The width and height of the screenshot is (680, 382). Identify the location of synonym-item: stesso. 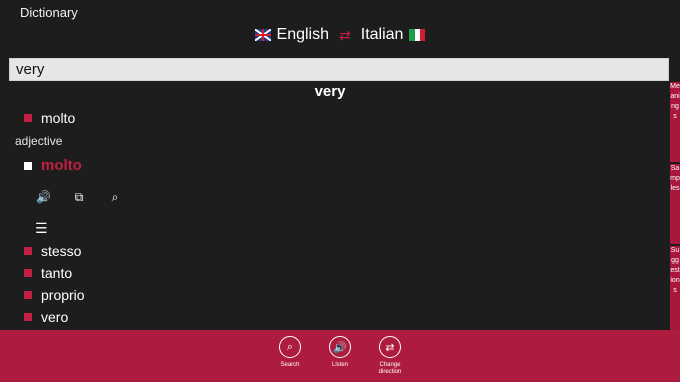
(52, 251).